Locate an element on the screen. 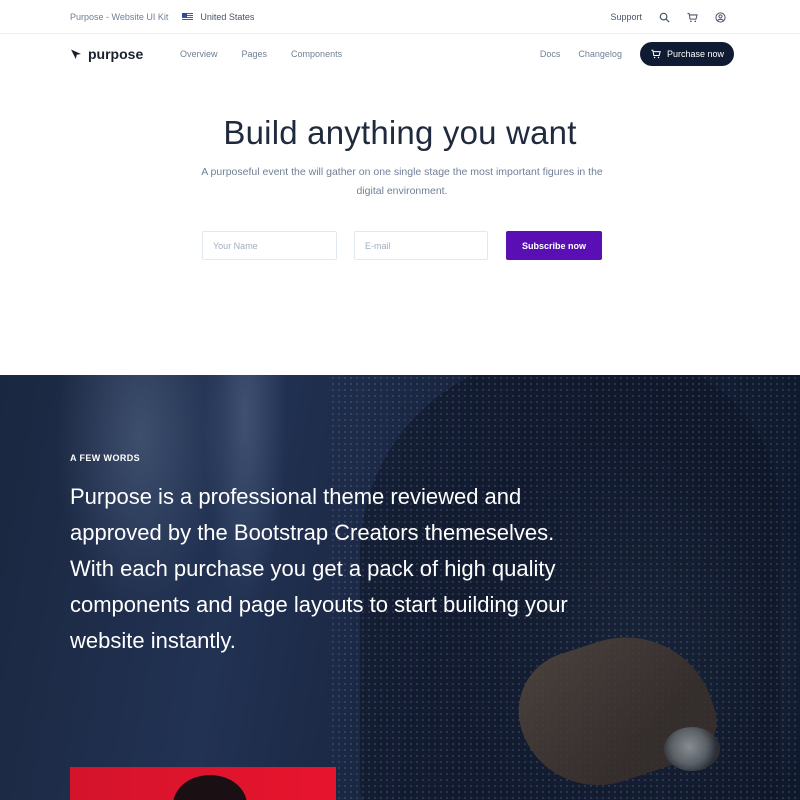 Image resolution: width=800 pixels, height=800 pixels. nav-link-docs: Docs is located at coordinates (550, 54).